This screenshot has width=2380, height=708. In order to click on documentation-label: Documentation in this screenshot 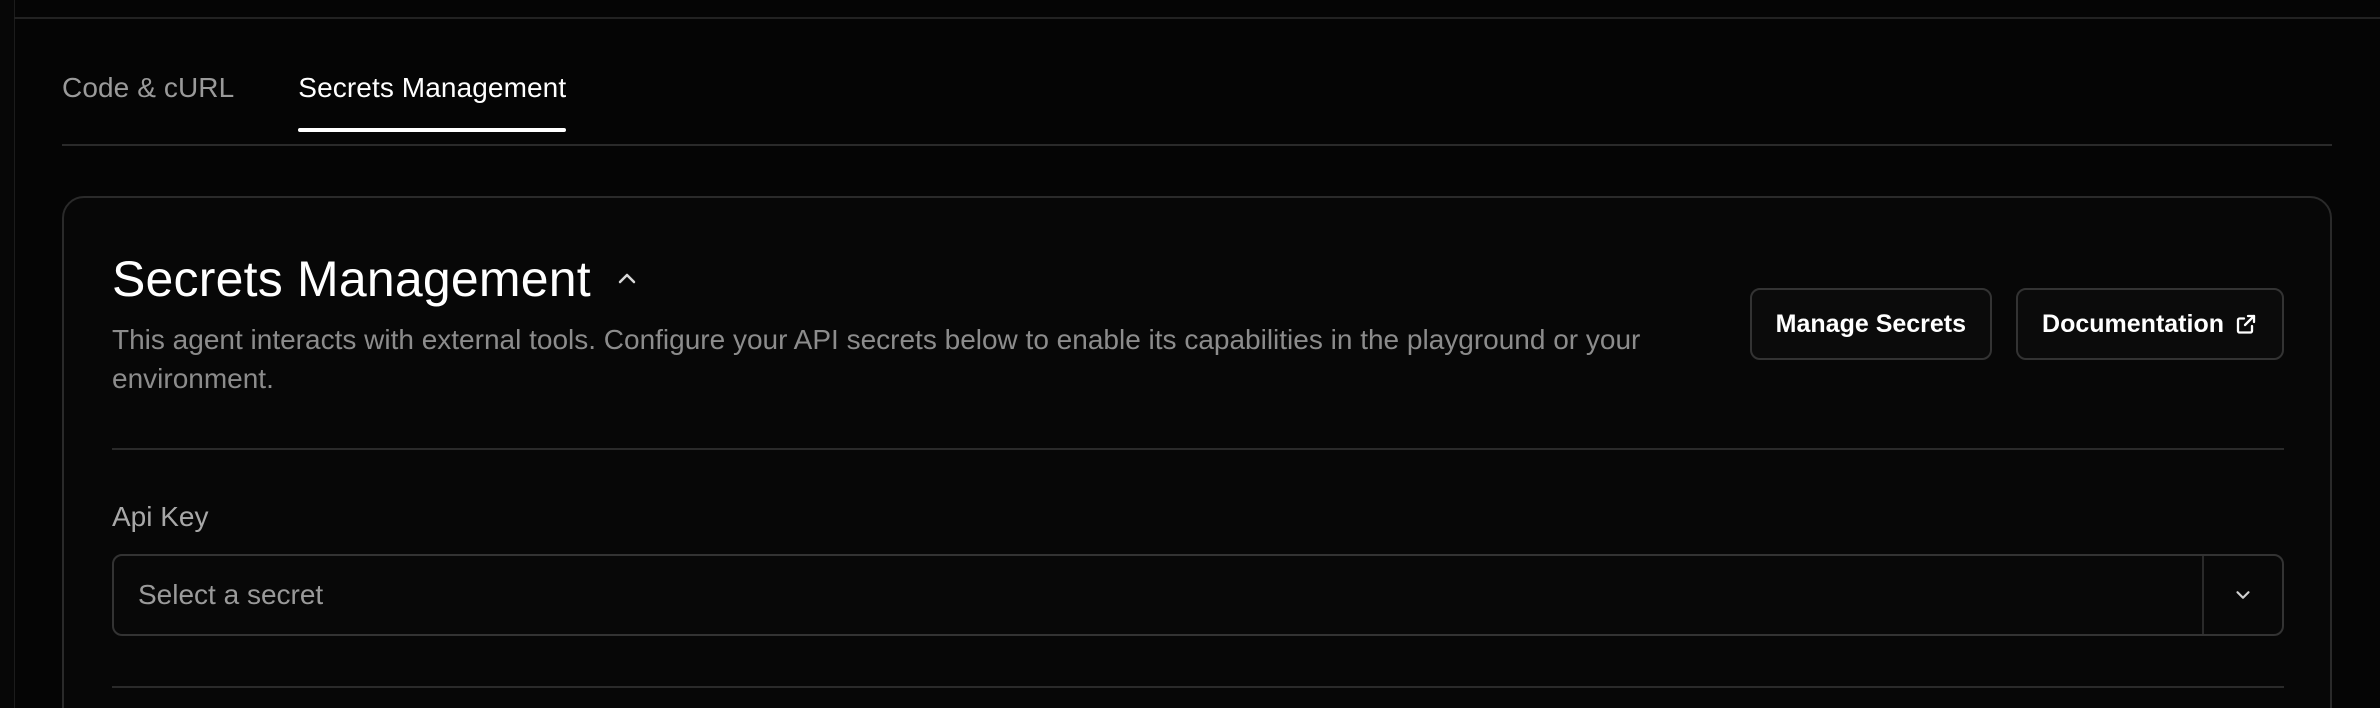, I will do `click(2133, 323)`.